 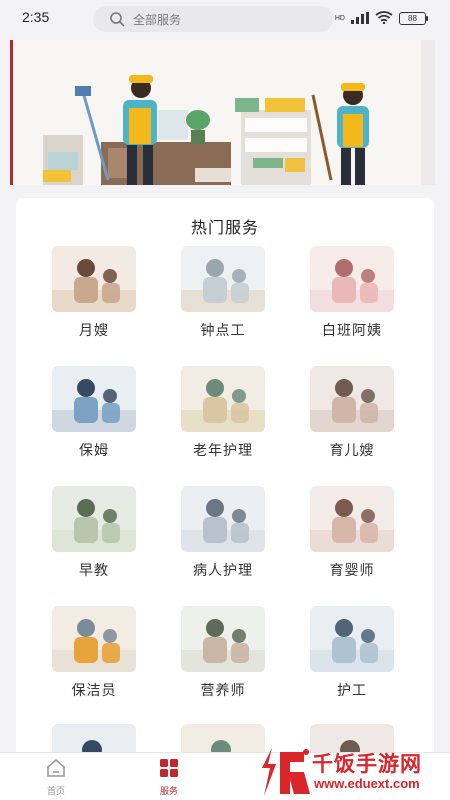 What do you see at coordinates (36, 17) in the screenshot?
I see `status-time: 2:35` at bounding box center [36, 17].